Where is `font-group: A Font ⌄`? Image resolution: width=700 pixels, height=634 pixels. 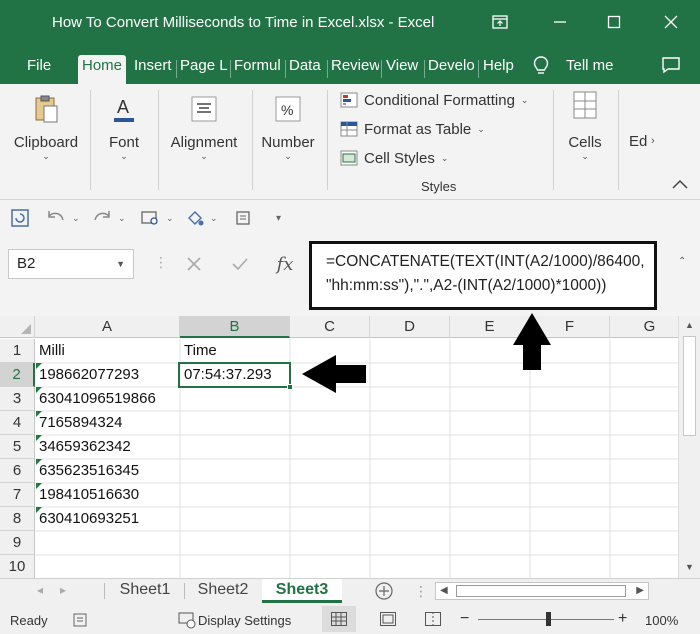 font-group: A Font ⌄ is located at coordinates (124, 123).